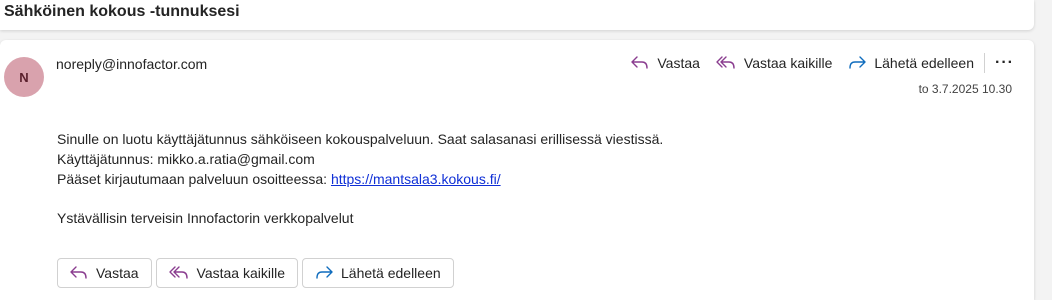 This screenshot has width=1052, height=300. I want to click on bottom-reply-all-label: Vastaa kaikille, so click(240, 273).